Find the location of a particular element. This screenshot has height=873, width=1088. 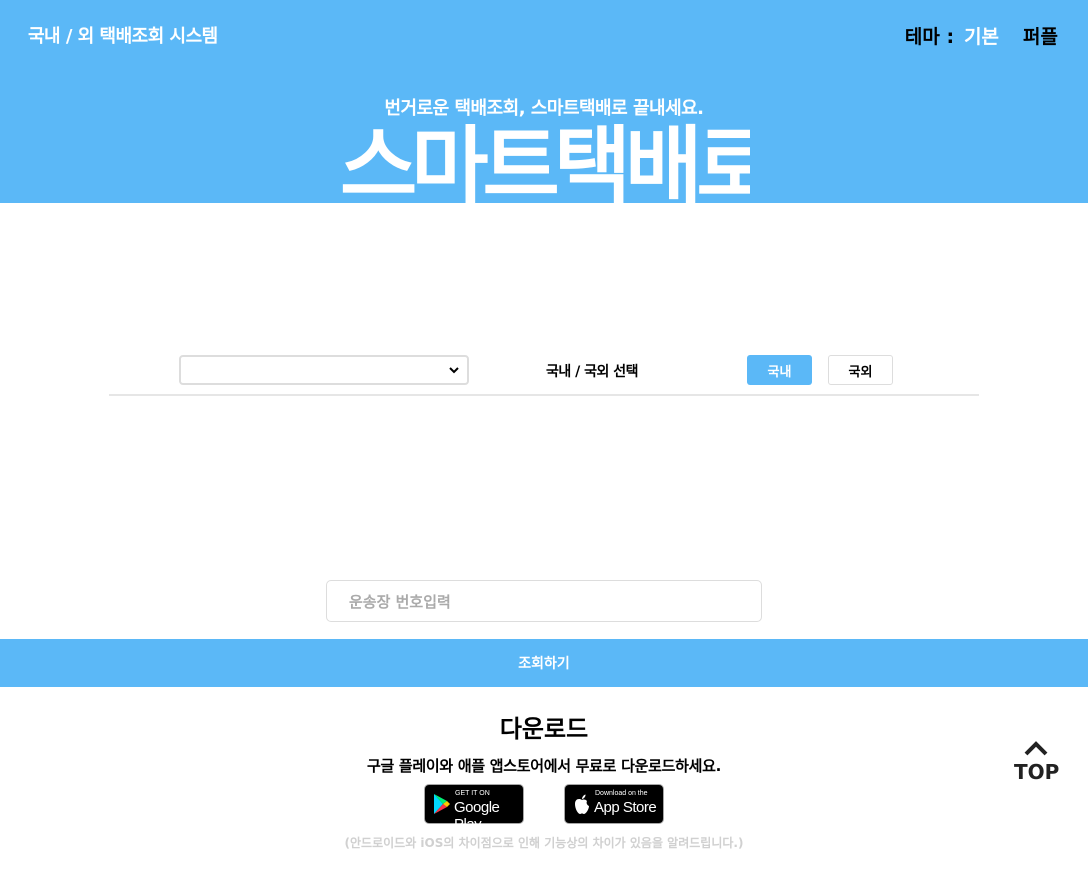

theme-option-basic: 기본 is located at coordinates (981, 35).